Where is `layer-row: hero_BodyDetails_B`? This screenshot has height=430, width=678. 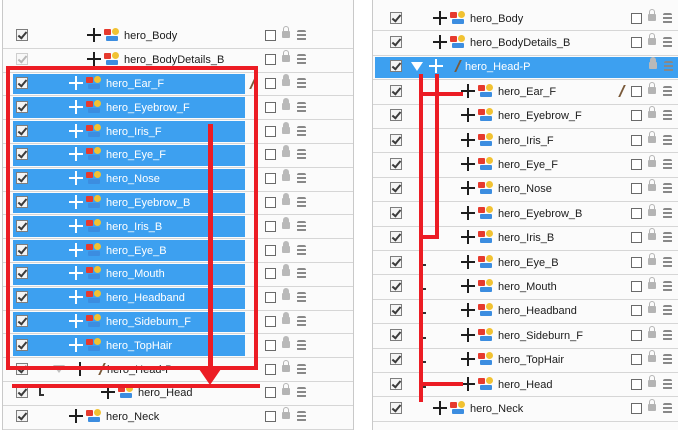 layer-row: hero_BodyDetails_B is located at coordinates (525, 43).